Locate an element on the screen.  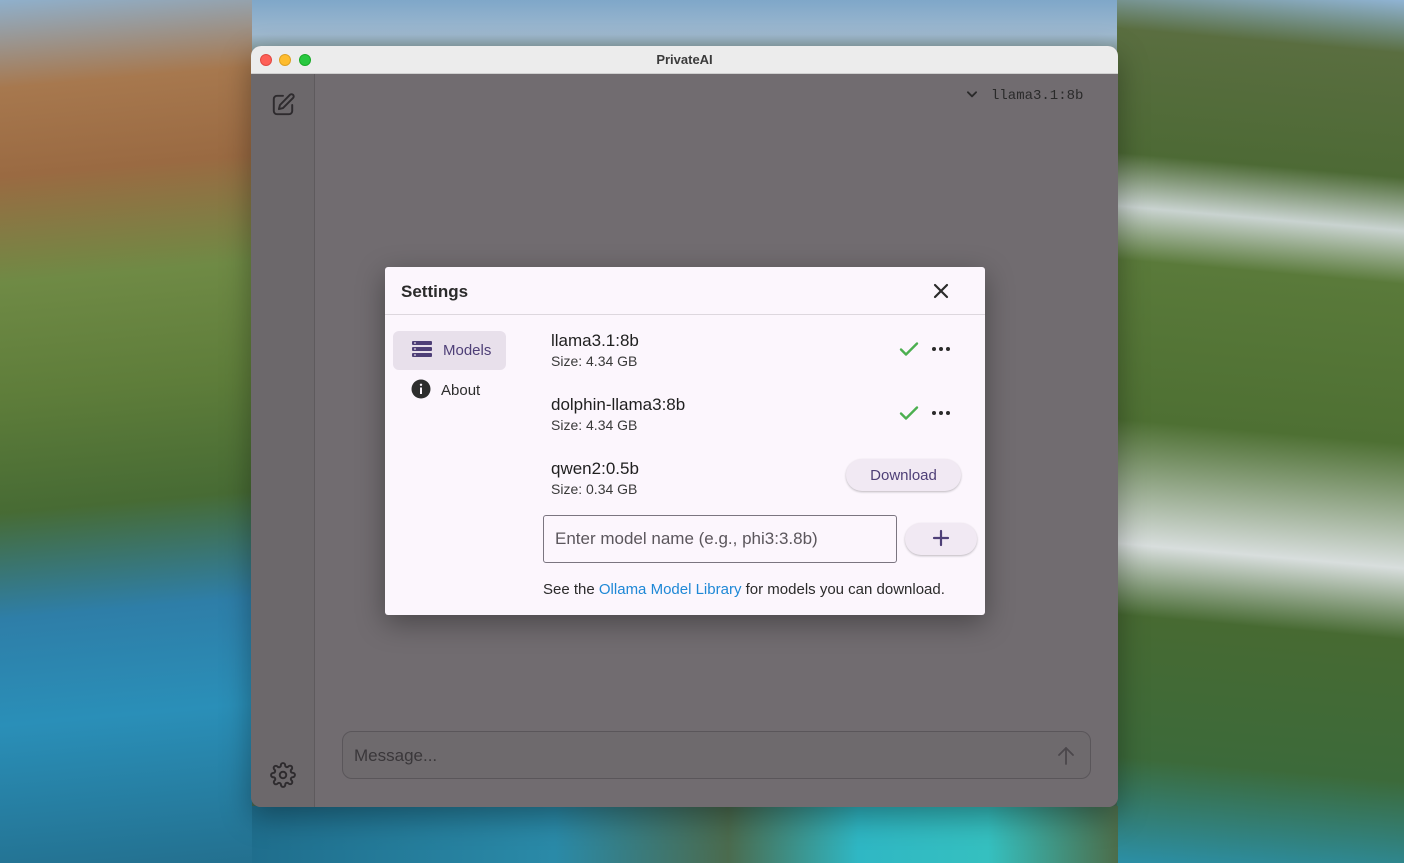
model-row: qwen2:0.5b Size: 0.34 GB Download is located at coordinates (761, 483).